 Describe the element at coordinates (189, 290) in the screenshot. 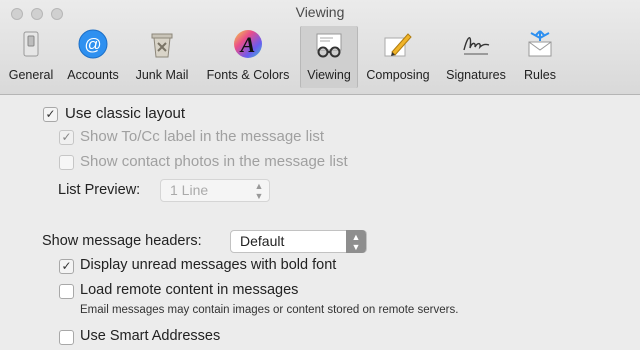

I see `remote-content-label: Load remote content in messages` at that location.